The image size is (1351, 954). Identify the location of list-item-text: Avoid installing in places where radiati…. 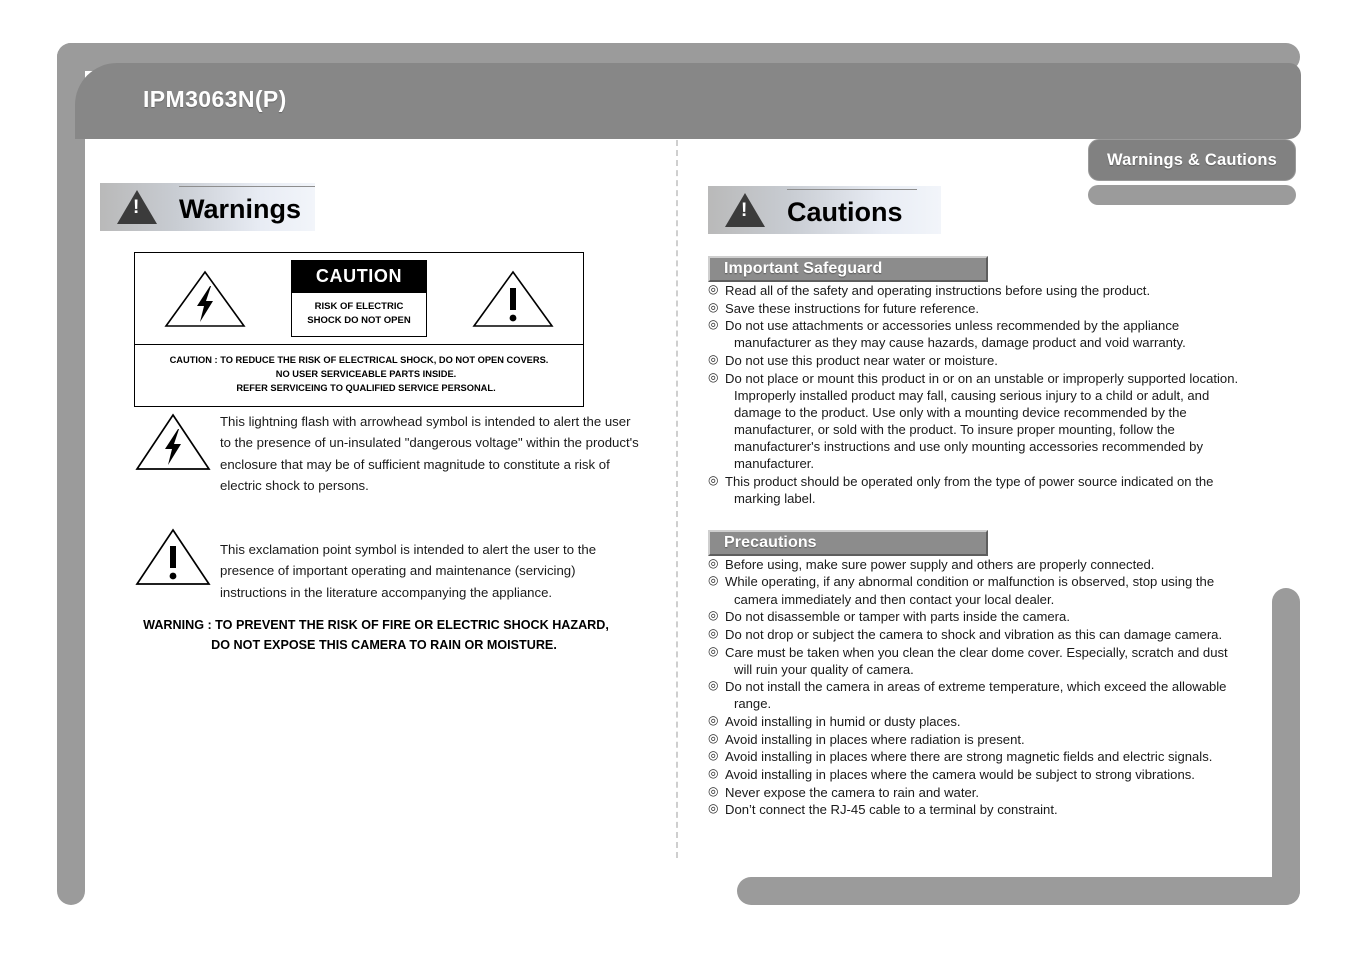
(875, 739).